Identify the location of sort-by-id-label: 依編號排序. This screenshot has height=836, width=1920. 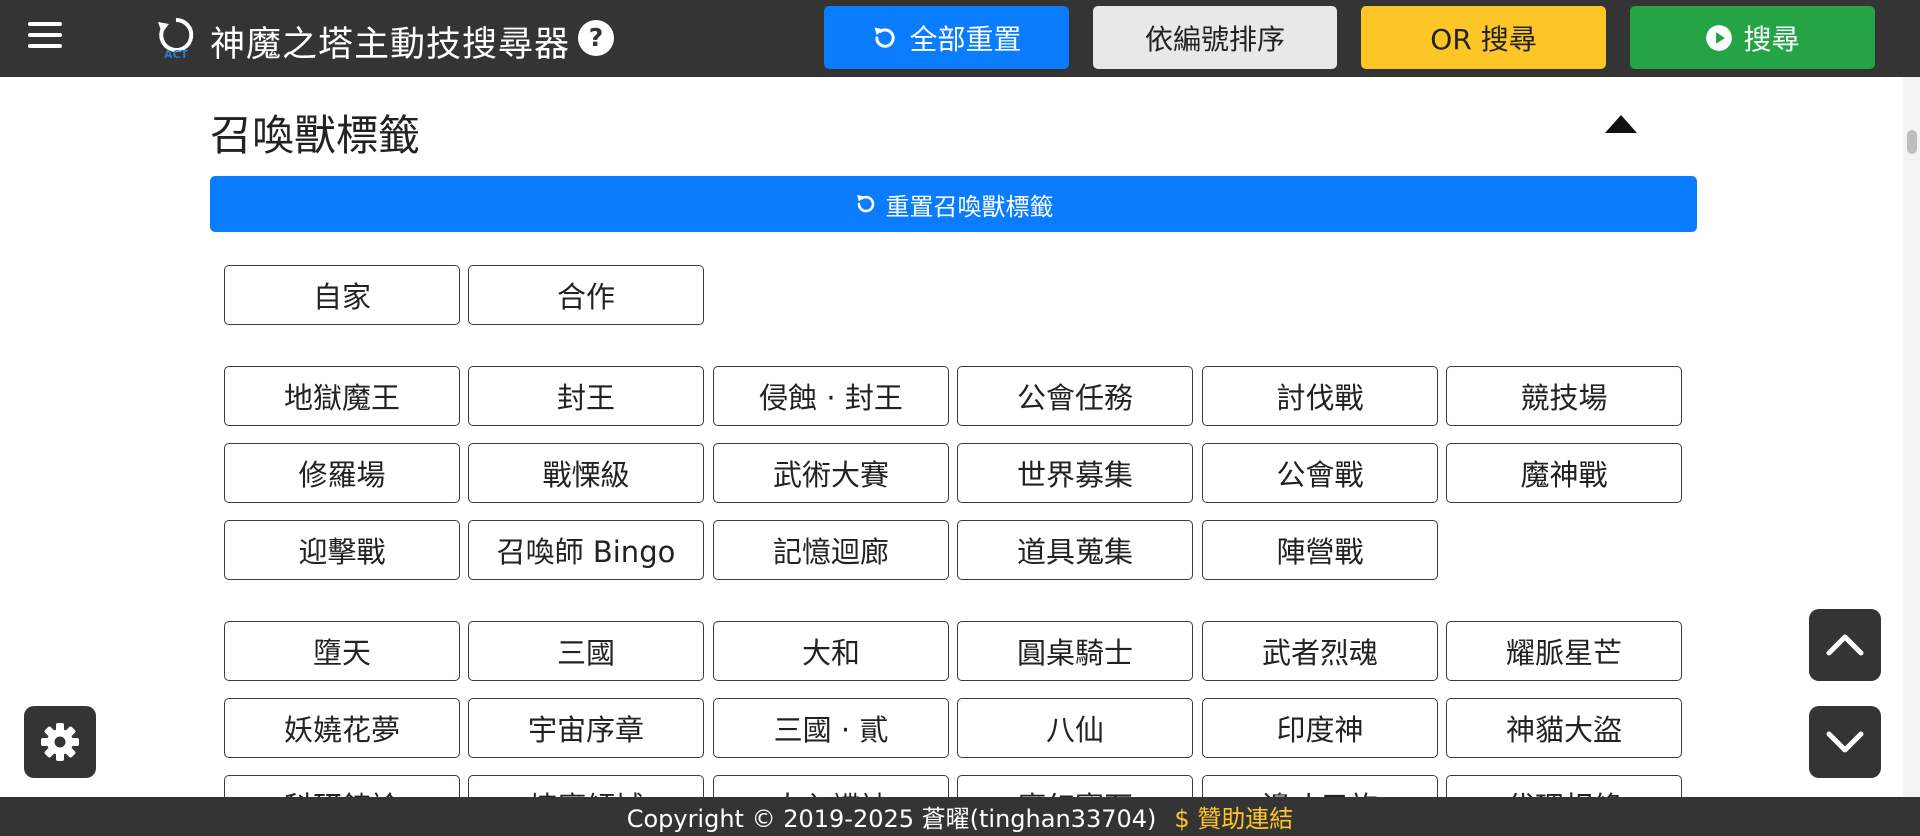
(1214, 39).